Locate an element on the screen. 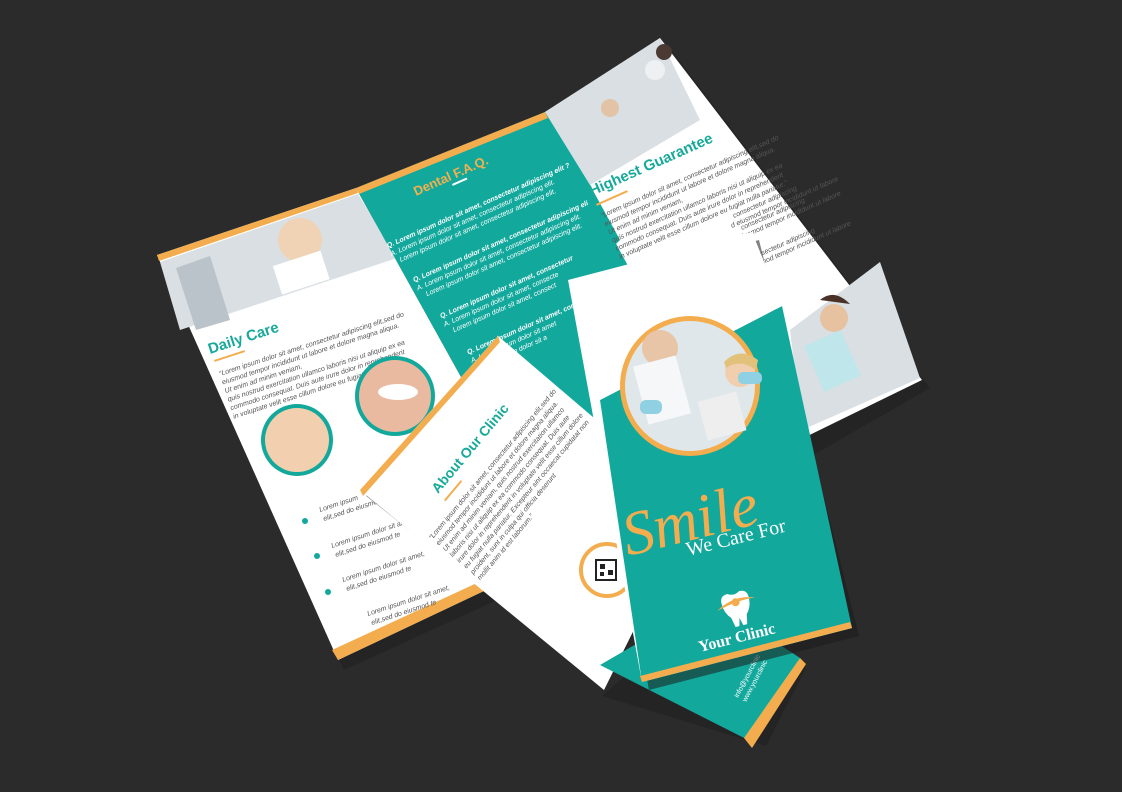 This screenshot has width=1122, height=792. child-smile-photo is located at coordinates (297, 440).